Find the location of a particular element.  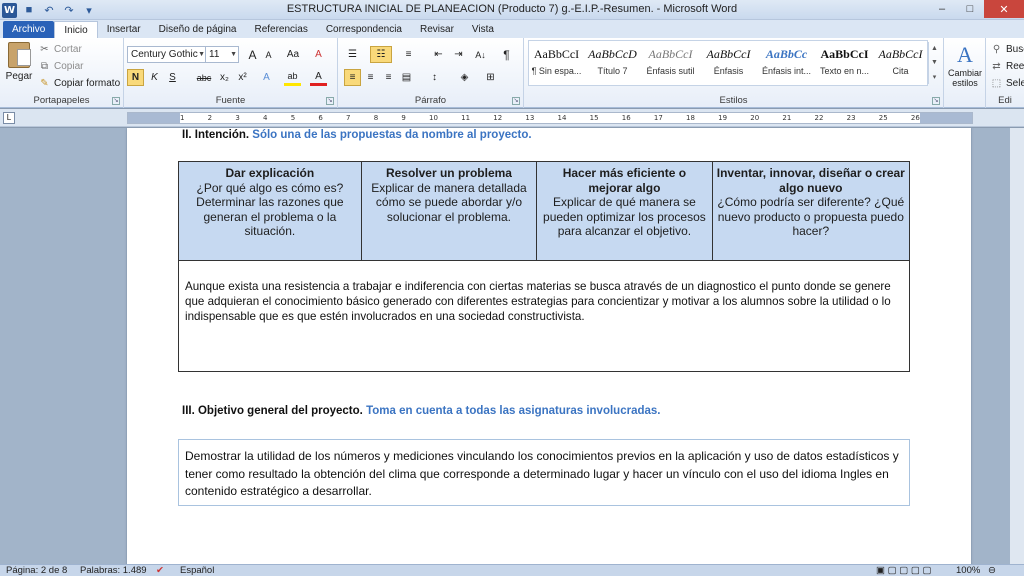

clipboard-launcher-icon: ↘ is located at coordinates (116, 101).